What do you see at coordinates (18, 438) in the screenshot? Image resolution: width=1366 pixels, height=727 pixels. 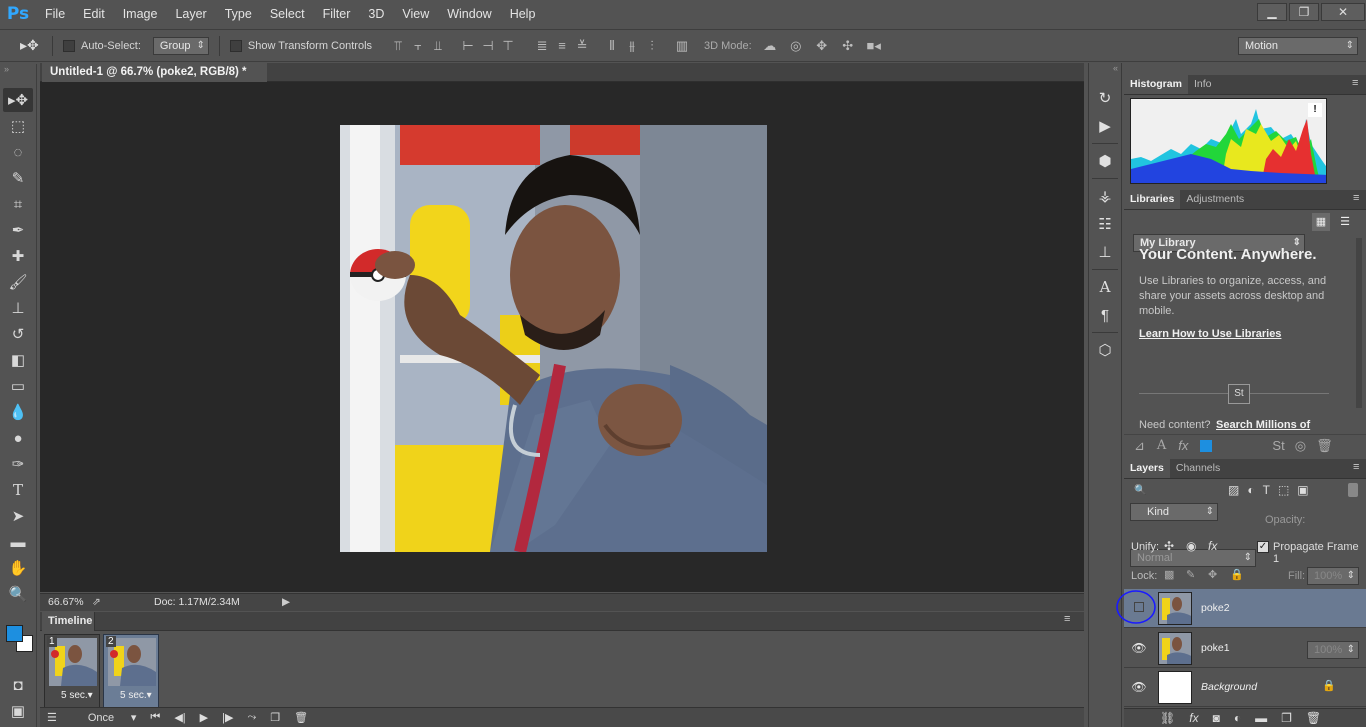 I see `dodge-tool-icon: ●` at bounding box center [18, 438].